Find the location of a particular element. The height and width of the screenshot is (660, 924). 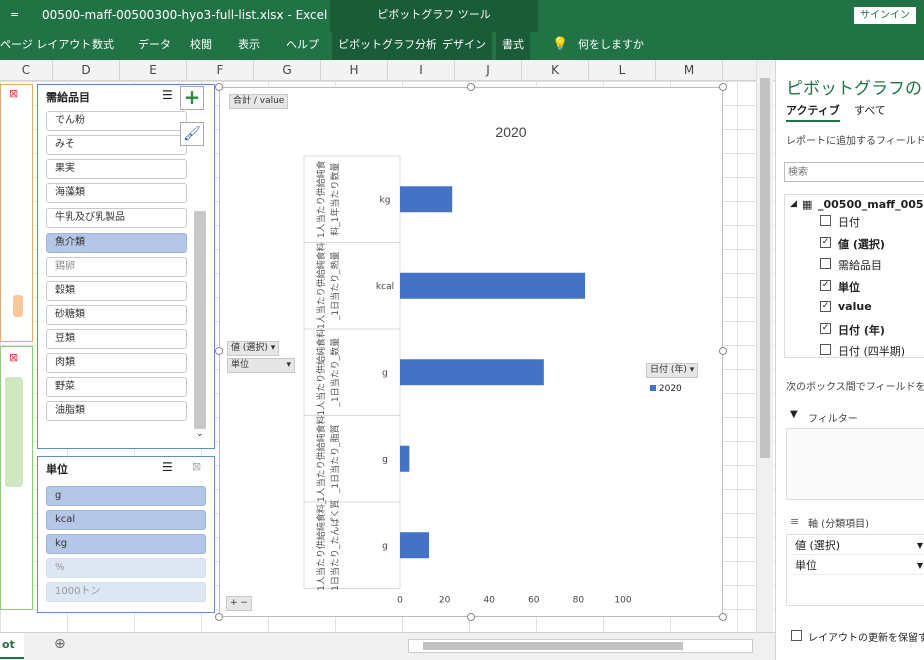

col-m: M is located at coordinates (689, 70).